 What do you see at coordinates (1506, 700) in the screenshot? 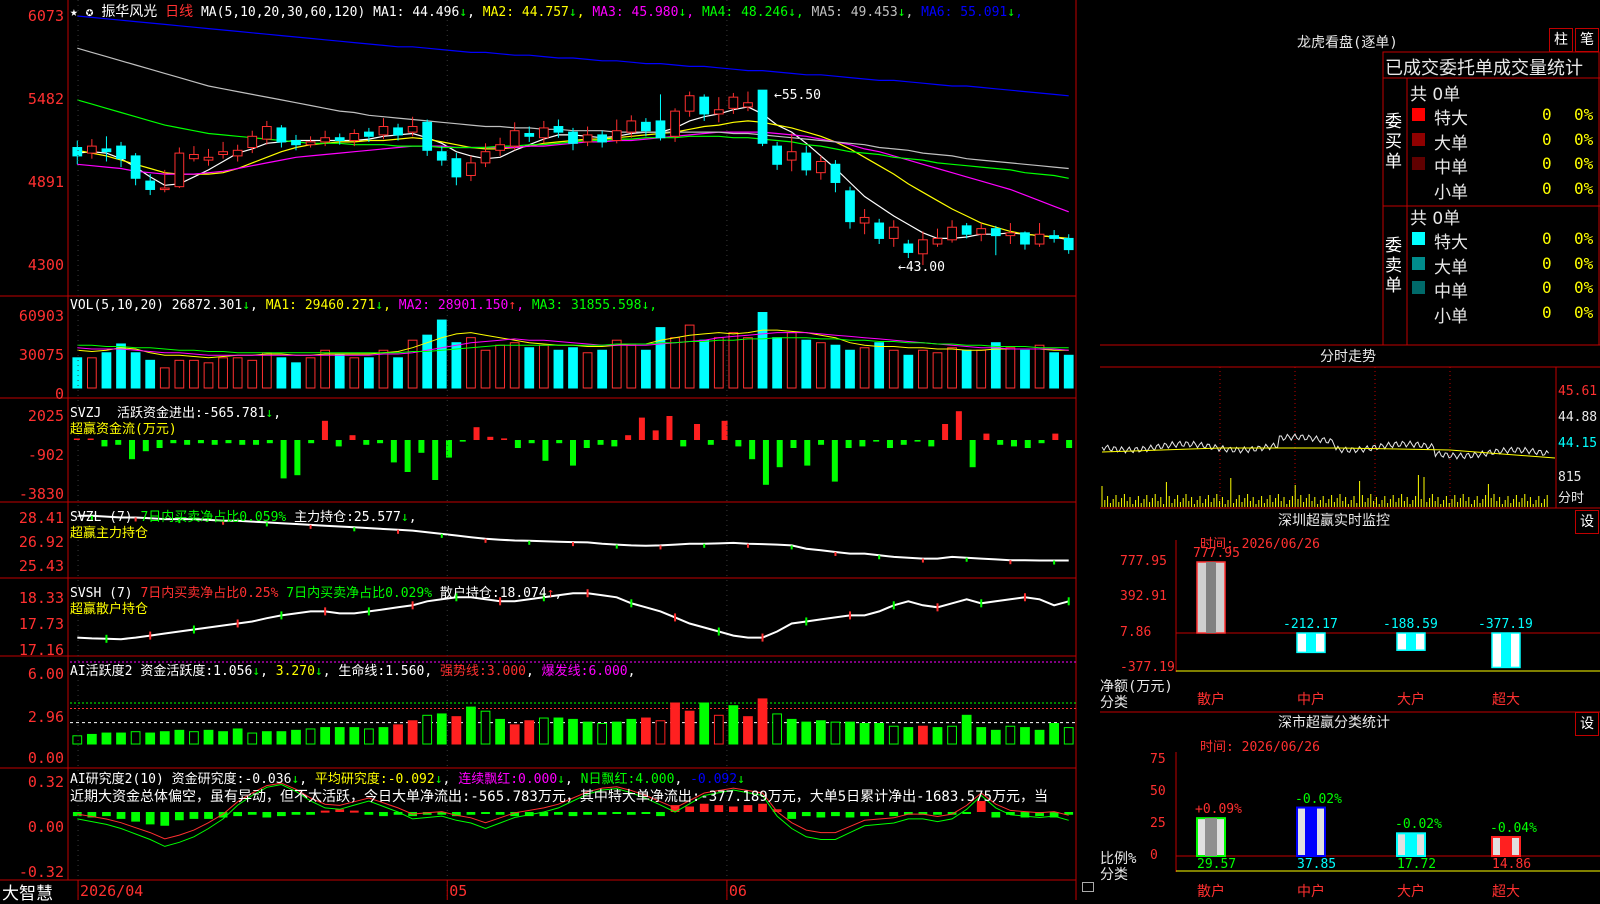
I see `monitor-category: 超大` at bounding box center [1506, 700].